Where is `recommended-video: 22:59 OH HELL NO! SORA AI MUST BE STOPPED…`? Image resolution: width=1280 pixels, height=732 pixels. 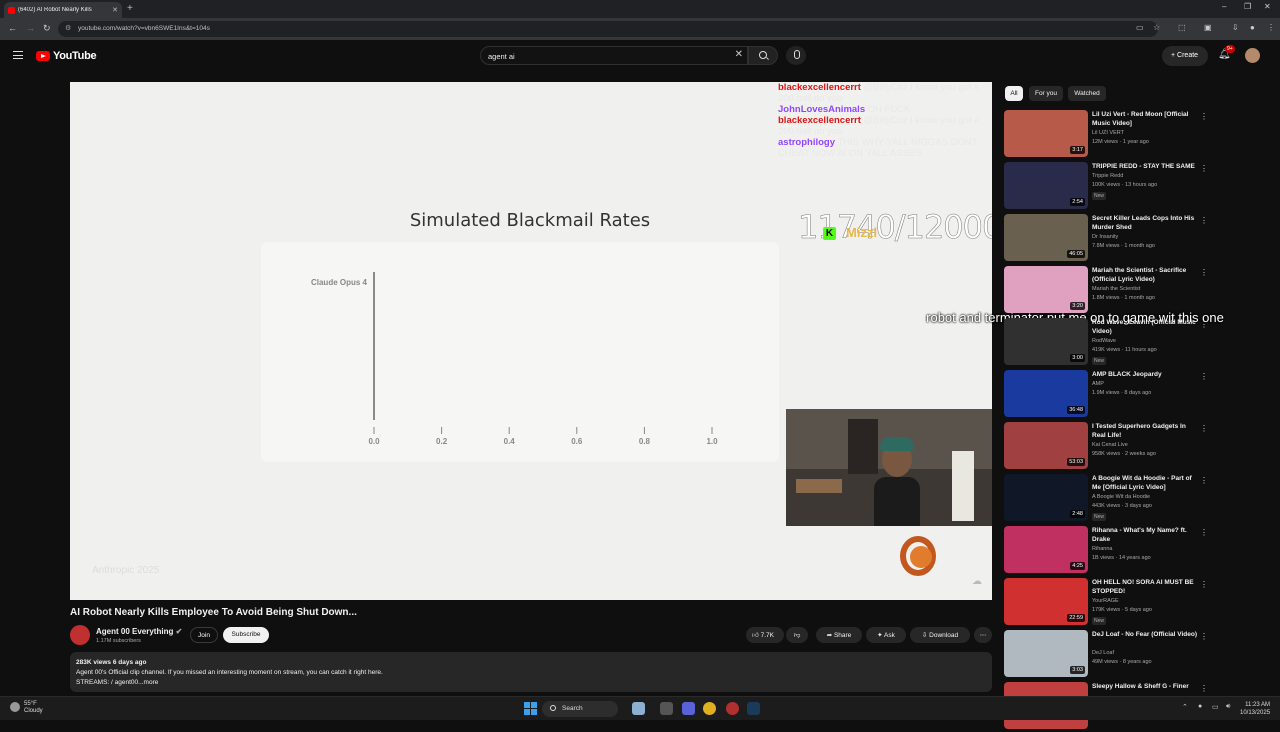 recommended-video: 22:59 OH HELL NO! SORA AI MUST BE STOPPED… is located at coordinates (1109, 603).